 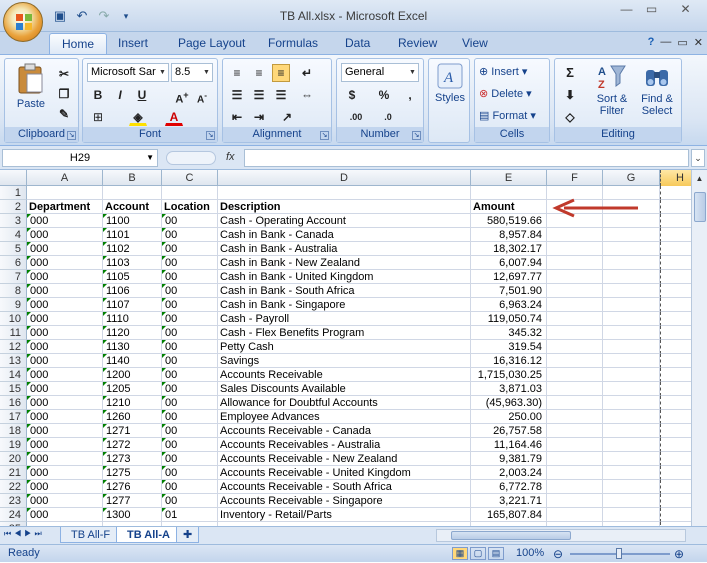 What do you see at coordinates (190, 361) in the screenshot?
I see `cell-c13: 00` at bounding box center [190, 361].